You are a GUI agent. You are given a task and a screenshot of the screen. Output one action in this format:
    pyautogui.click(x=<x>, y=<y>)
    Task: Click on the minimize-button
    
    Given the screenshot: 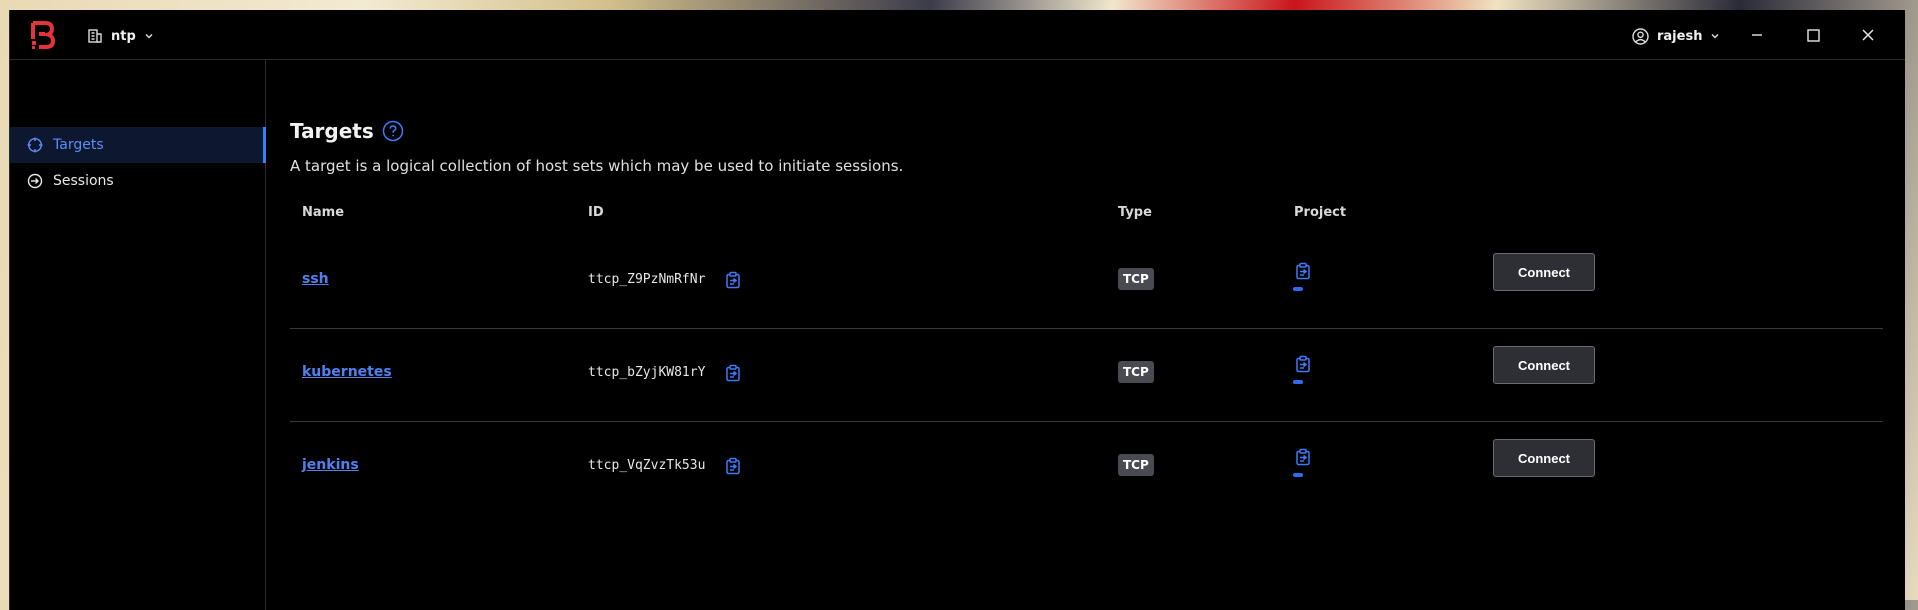 What is the action you would take?
    pyautogui.click(x=1757, y=35)
    